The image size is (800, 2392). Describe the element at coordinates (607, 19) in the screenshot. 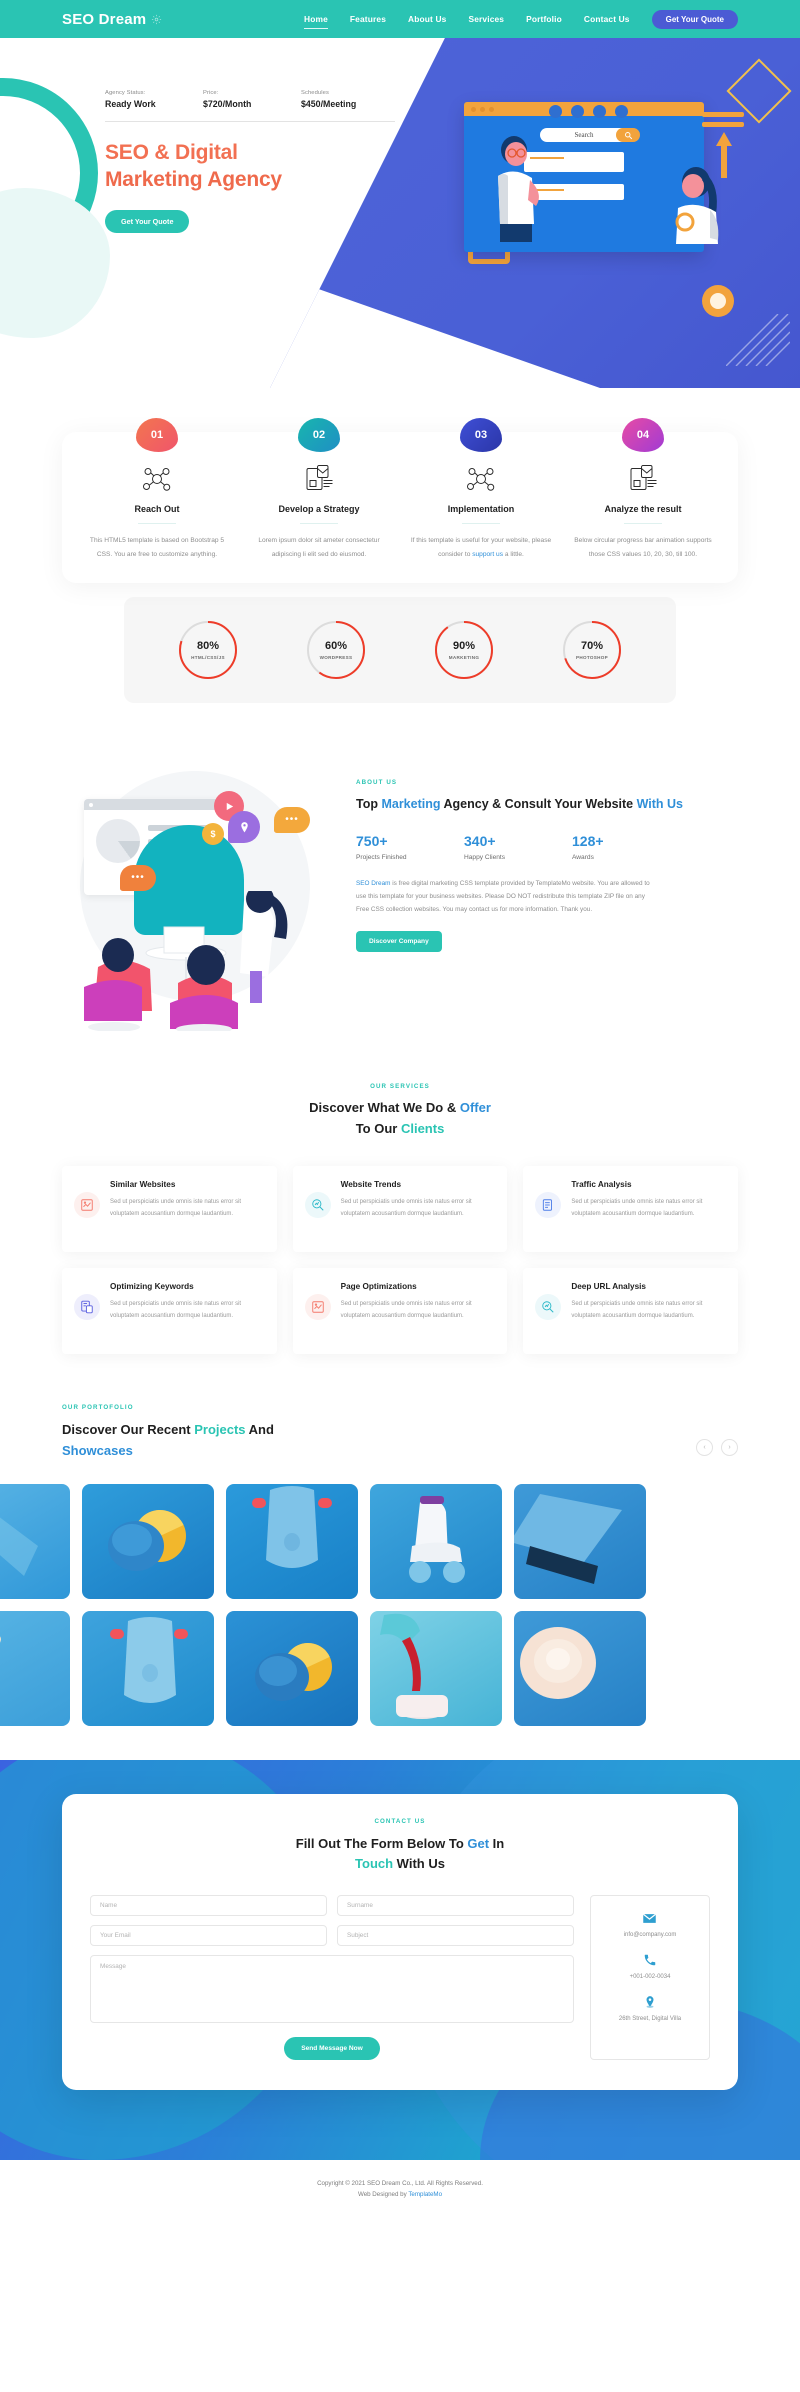

I see `nav-link-contact-us: Contact Us` at that location.